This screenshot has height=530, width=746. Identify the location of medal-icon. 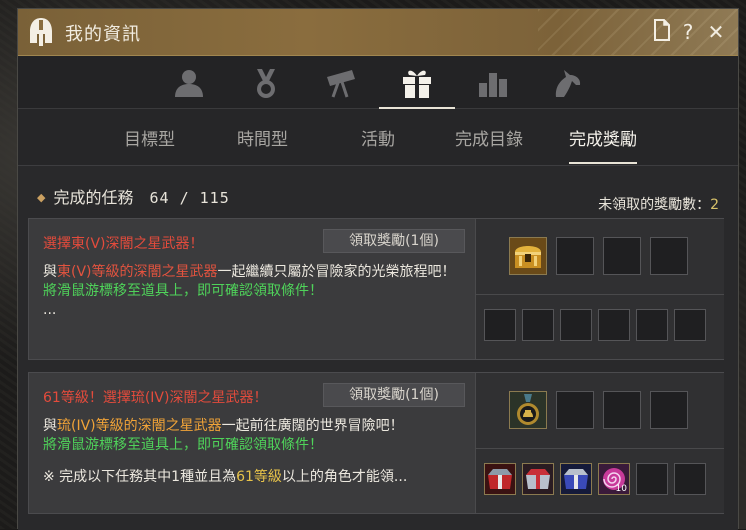
(266, 83).